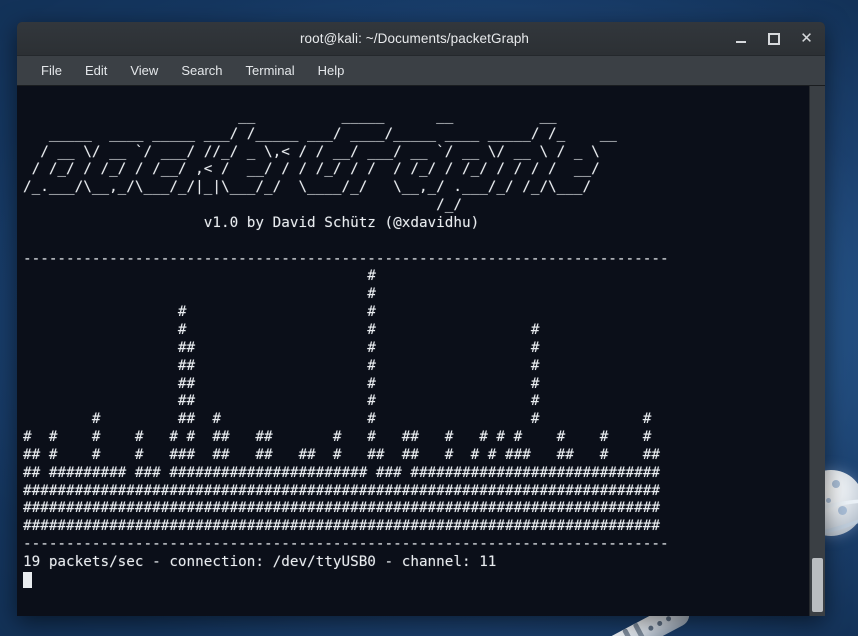 This screenshot has height=636, width=858. Describe the element at coordinates (421, 71) in the screenshot. I see `menu-bar: File Edit View Search Terminal Help` at that location.